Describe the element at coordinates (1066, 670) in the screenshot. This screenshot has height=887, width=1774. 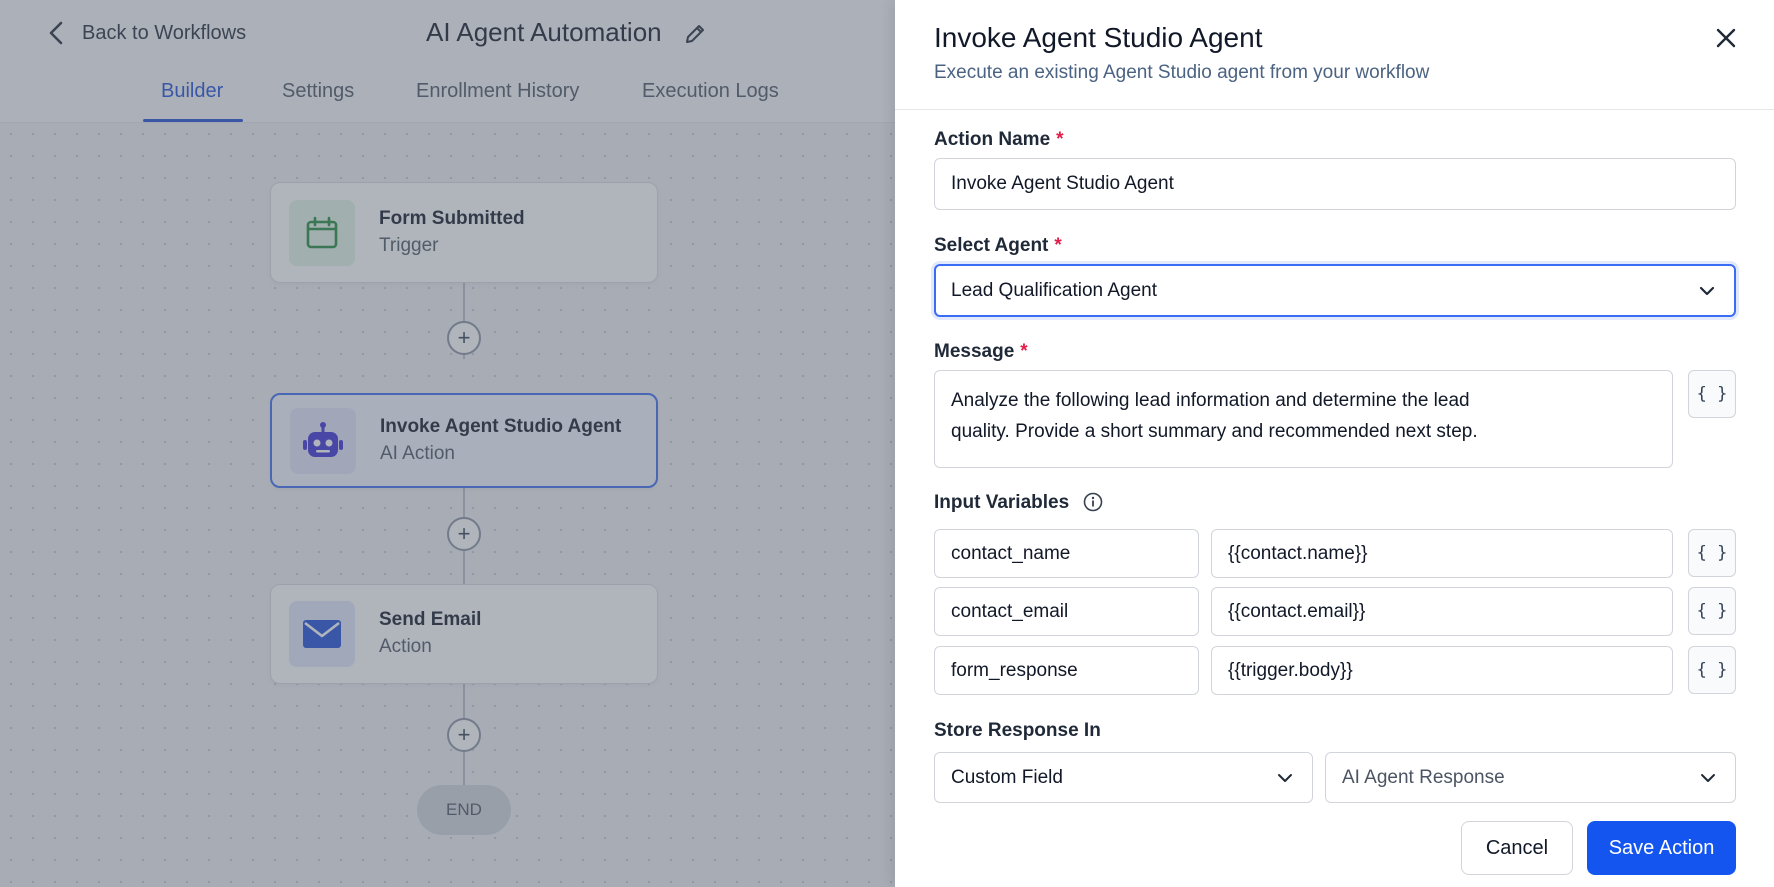
I see `variable-key-input: form_response` at that location.